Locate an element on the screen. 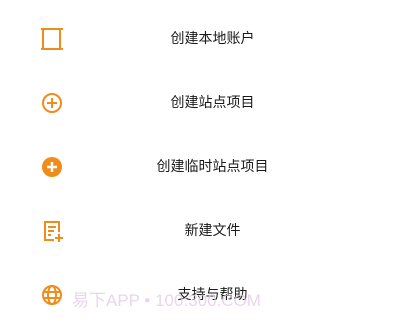  create-site-project-label: 创建站点项目 is located at coordinates (212, 103).